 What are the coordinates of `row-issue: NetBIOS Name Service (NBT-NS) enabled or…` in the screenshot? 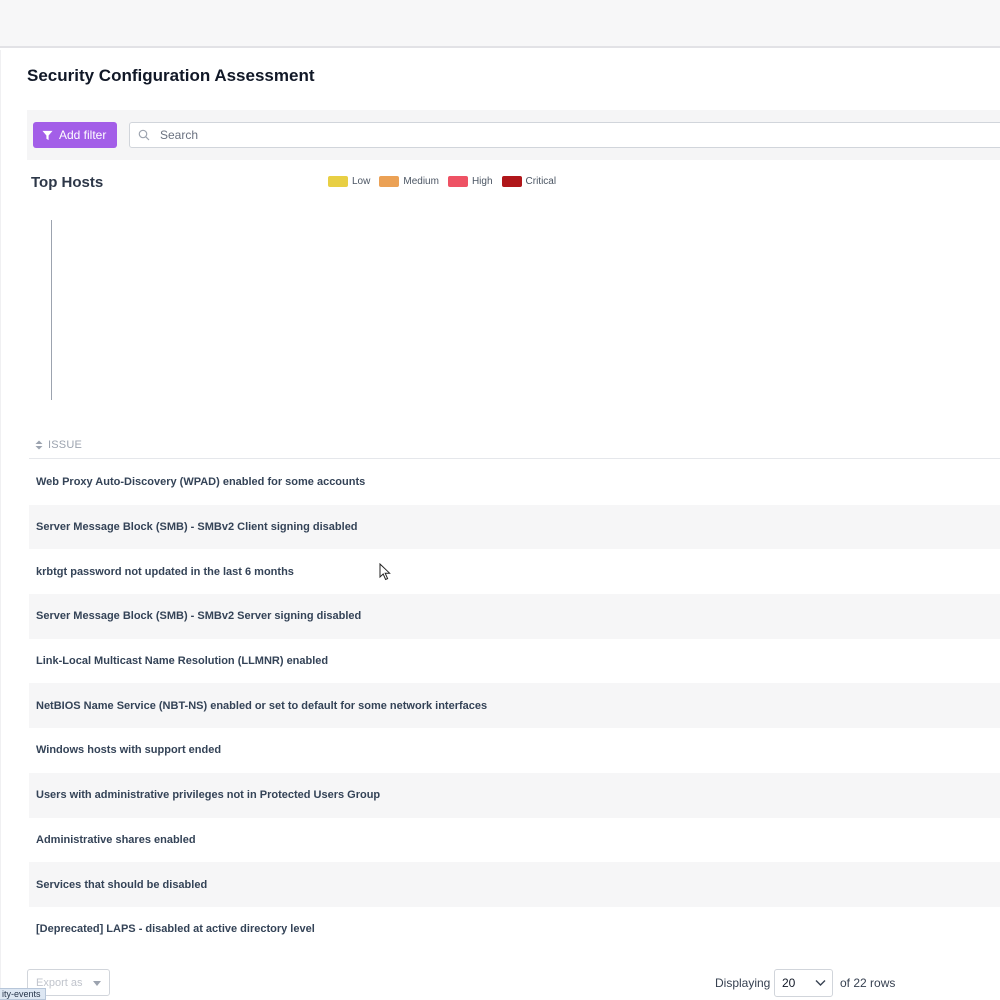 It's located at (262, 705).